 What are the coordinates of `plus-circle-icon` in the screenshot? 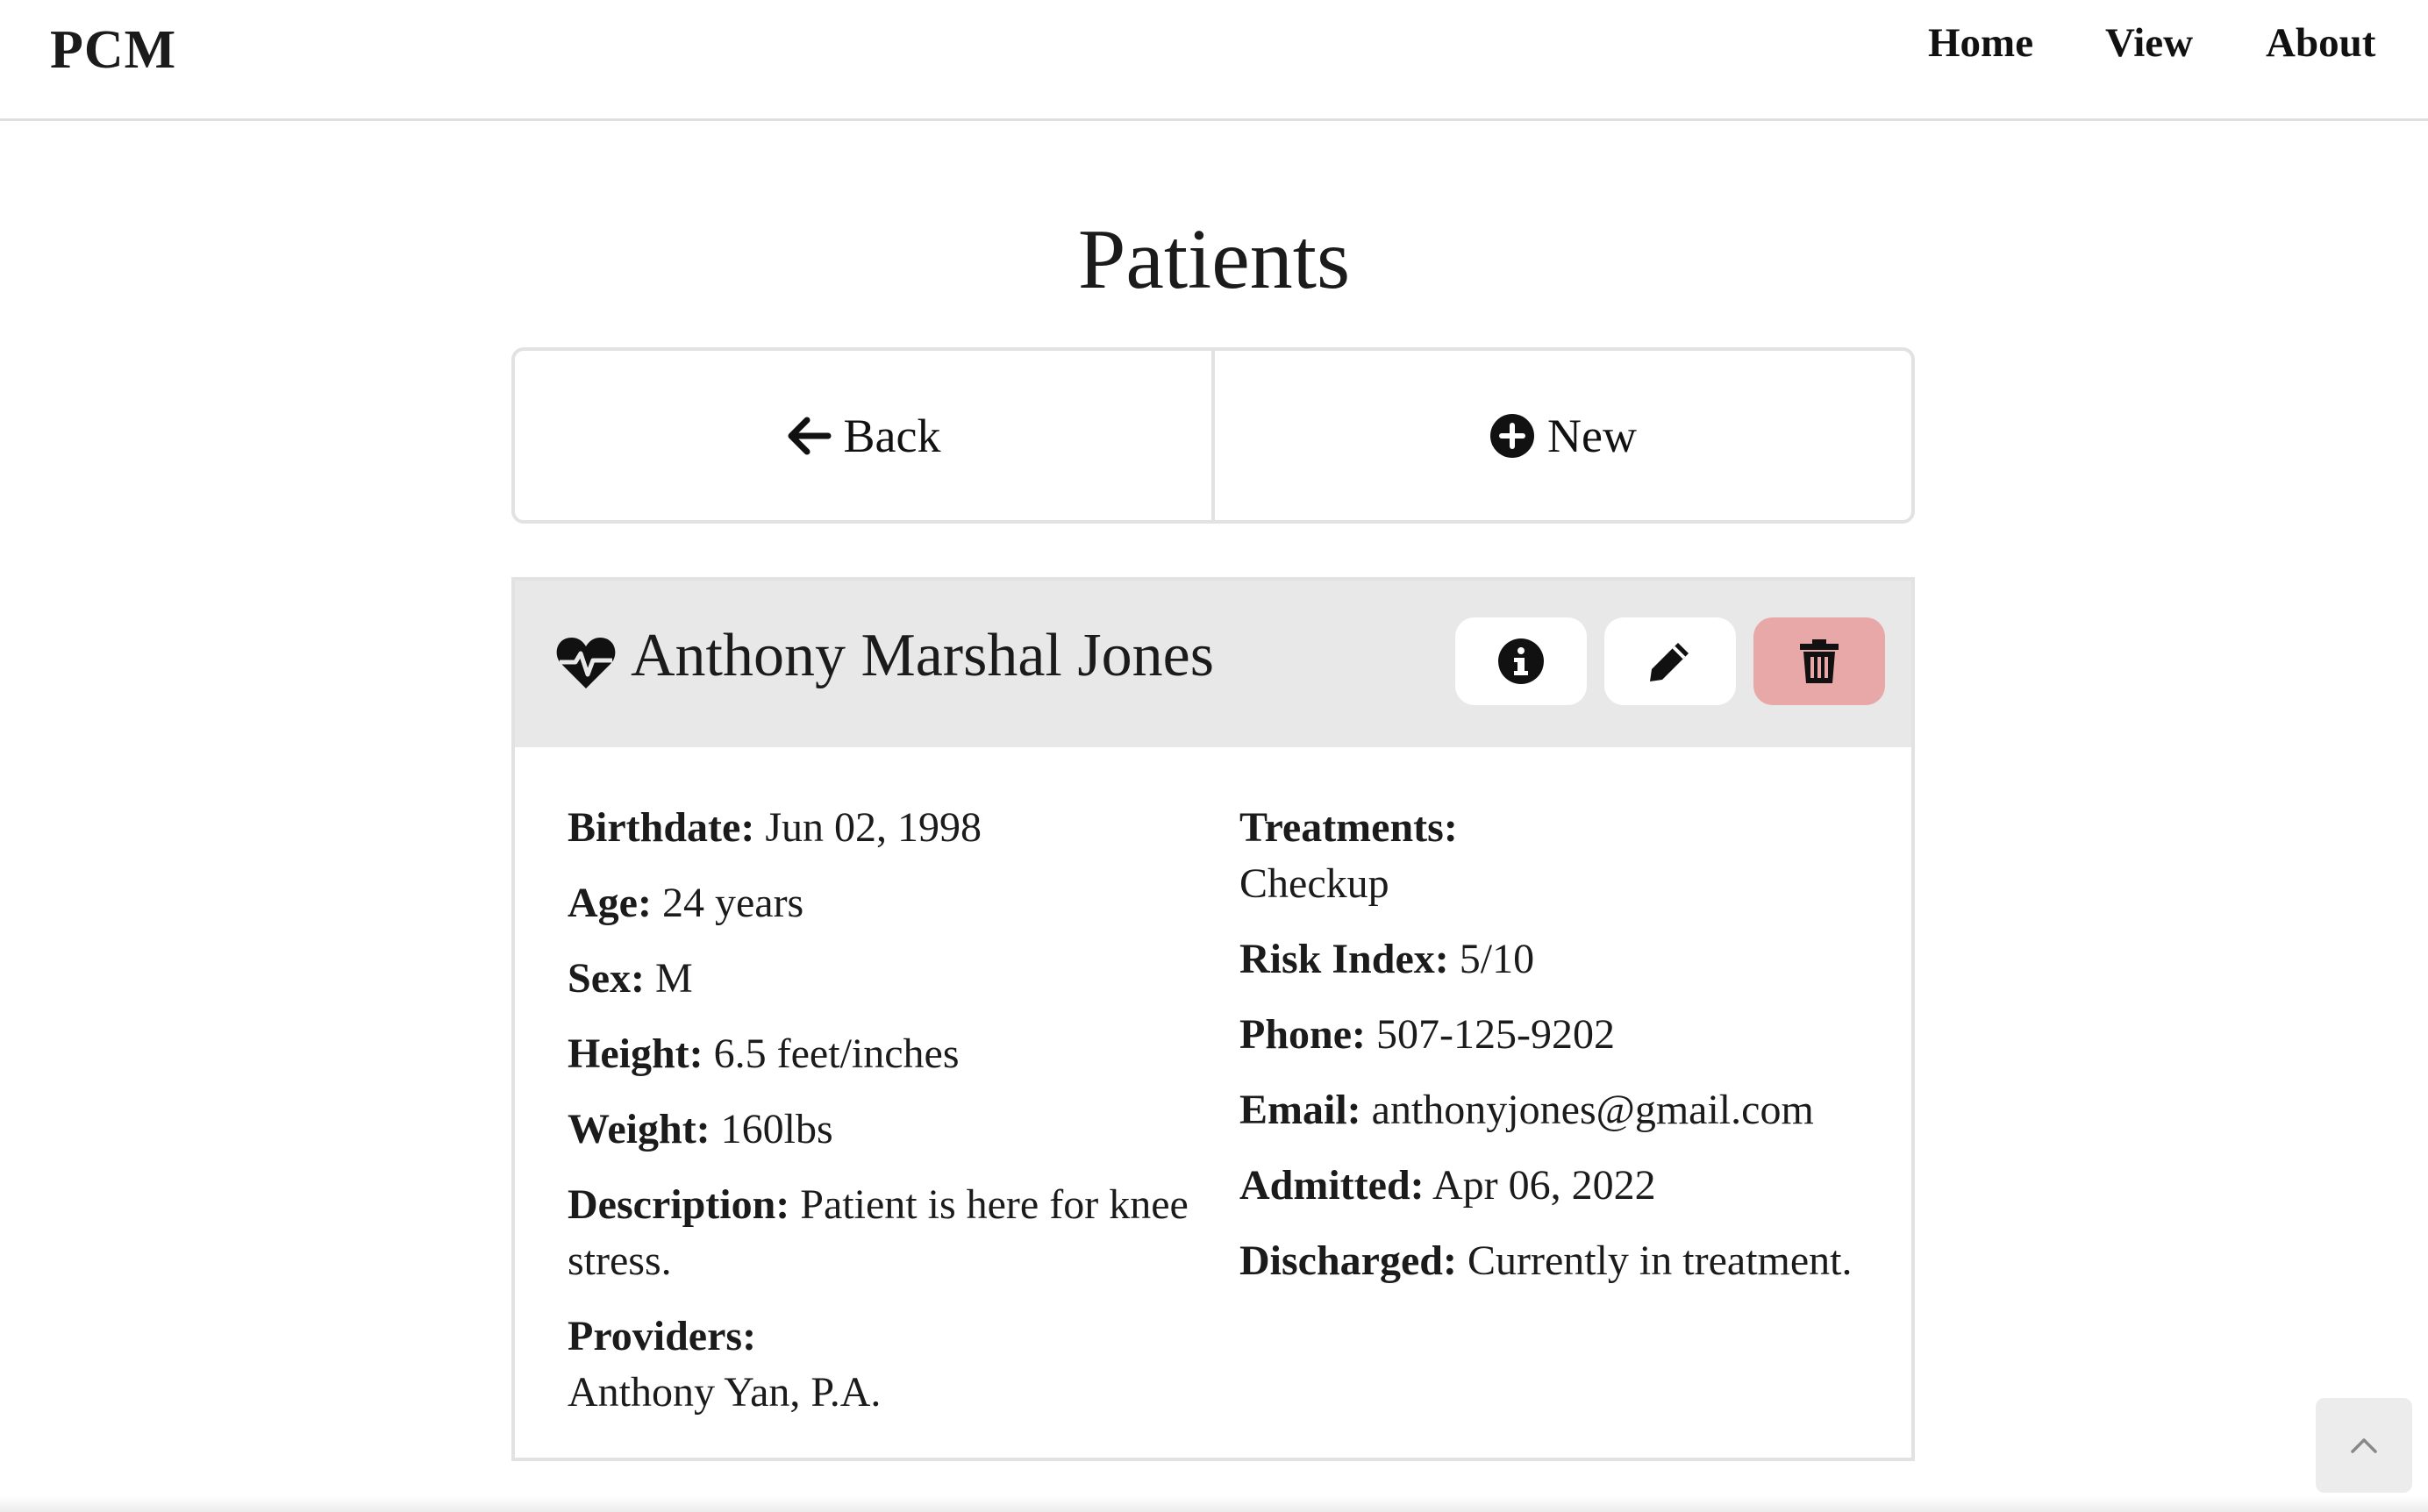 It's located at (1513, 435).